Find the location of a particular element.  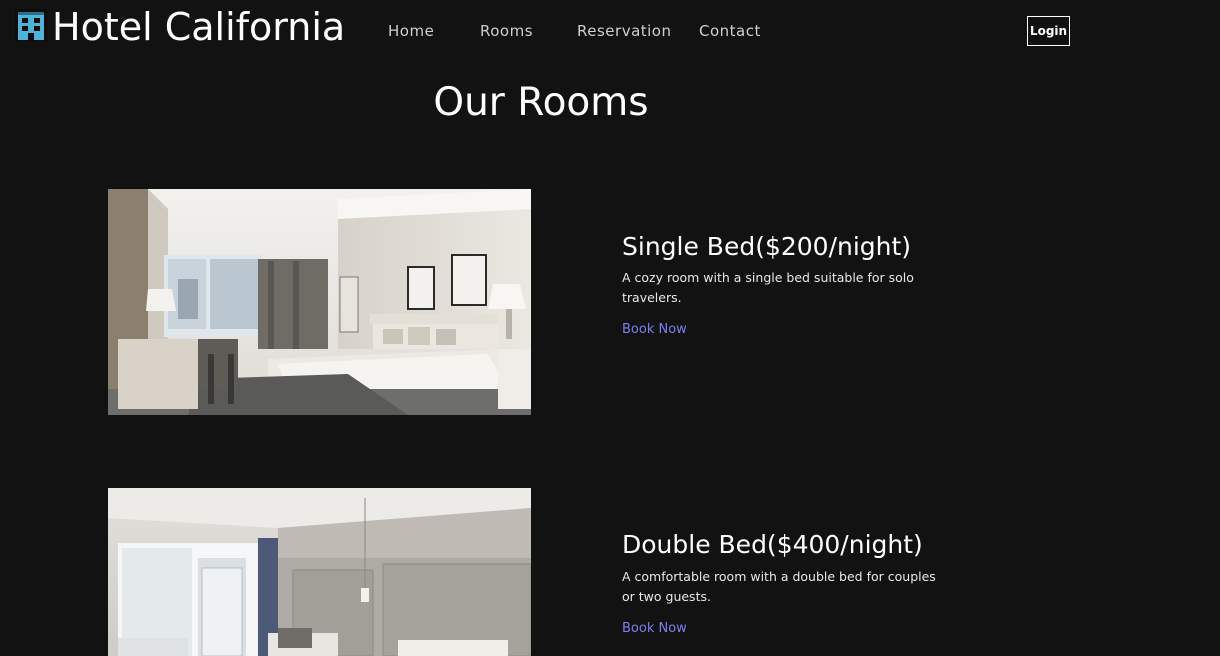

brand-title: Hotel California is located at coordinates (198, 27).